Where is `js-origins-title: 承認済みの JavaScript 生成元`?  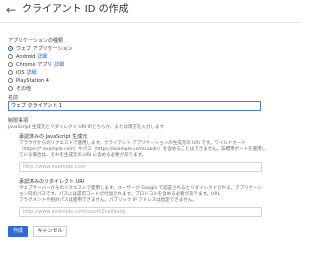 js-origins-title: 承認済みの JavaScript 生成元 is located at coordinates (53, 137).